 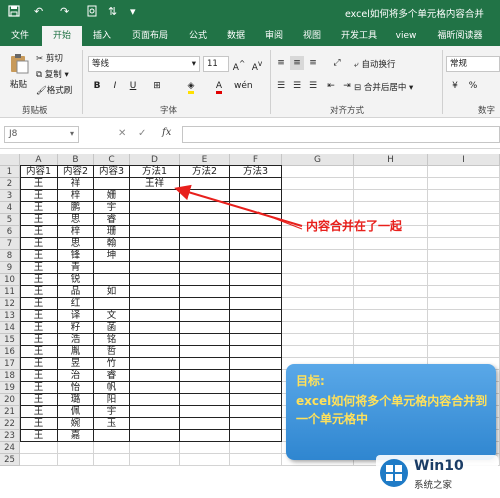 I want to click on watermark-brand: Win10, so click(x=439, y=466).